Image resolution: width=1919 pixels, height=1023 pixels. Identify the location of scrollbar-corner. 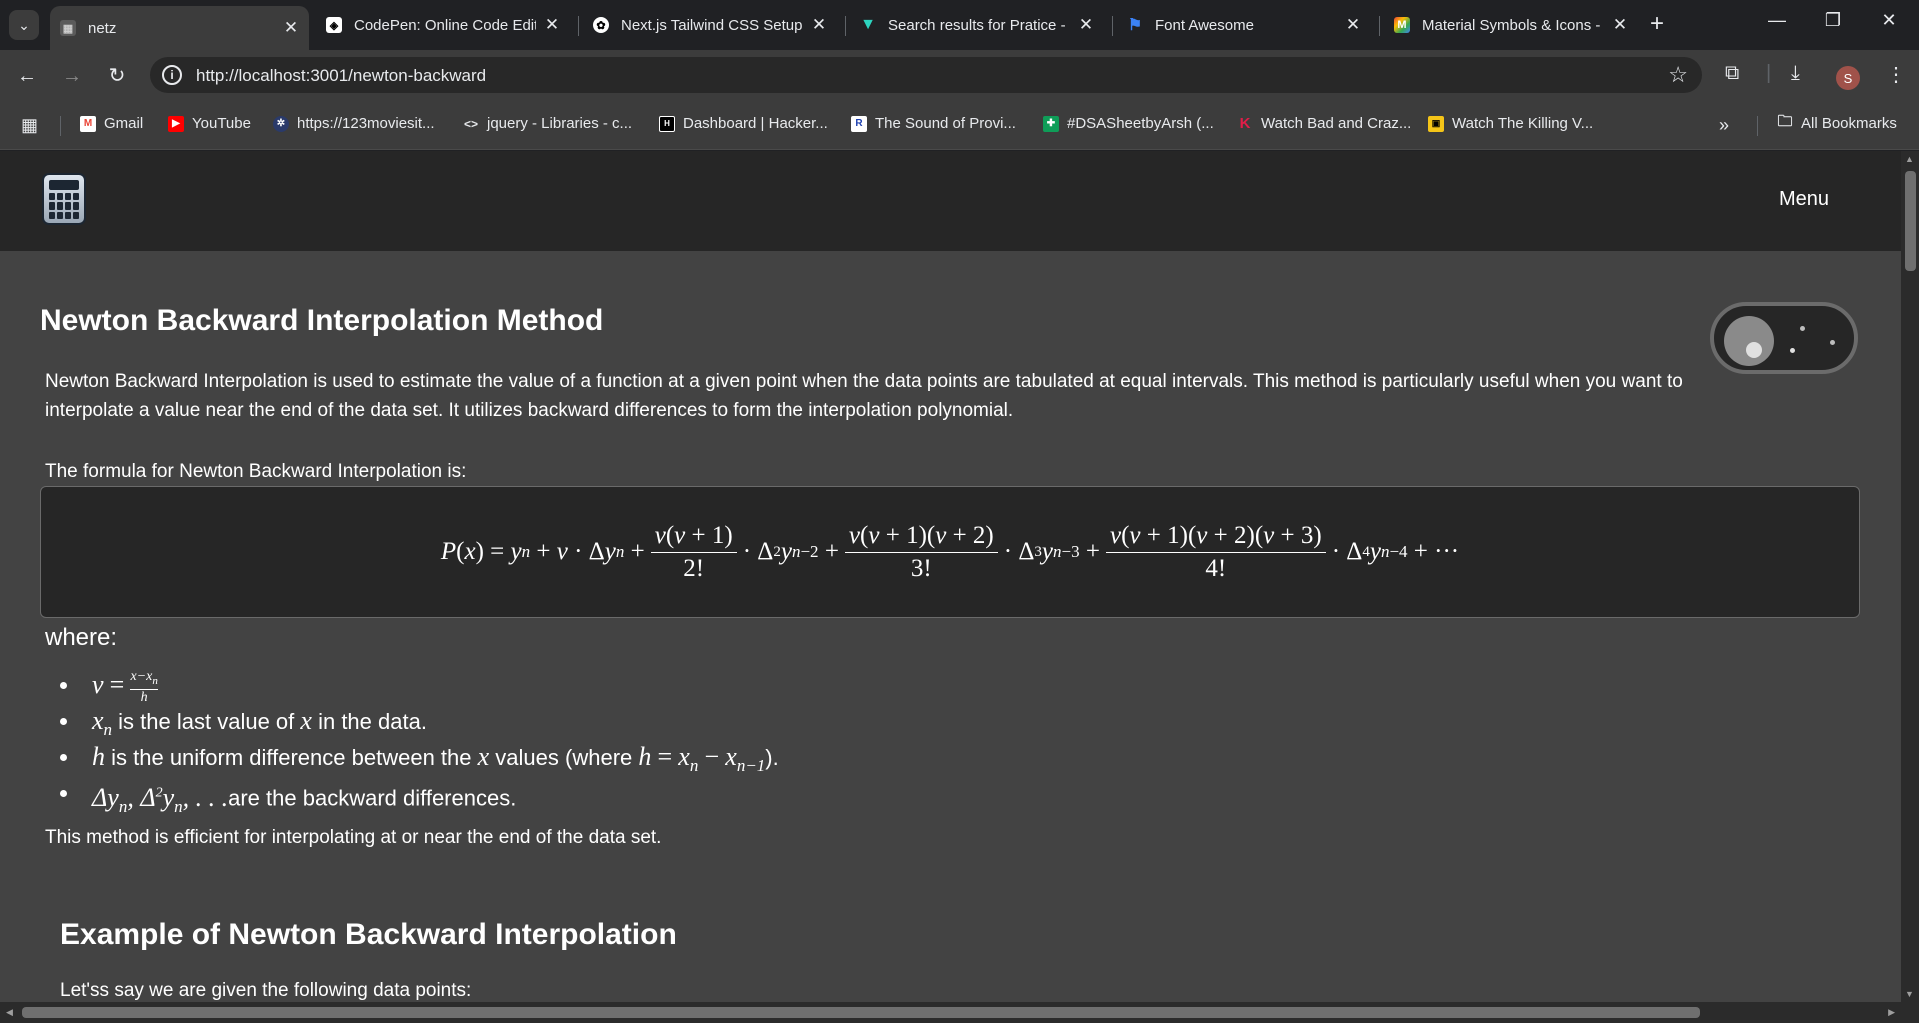
(1910, 1012).